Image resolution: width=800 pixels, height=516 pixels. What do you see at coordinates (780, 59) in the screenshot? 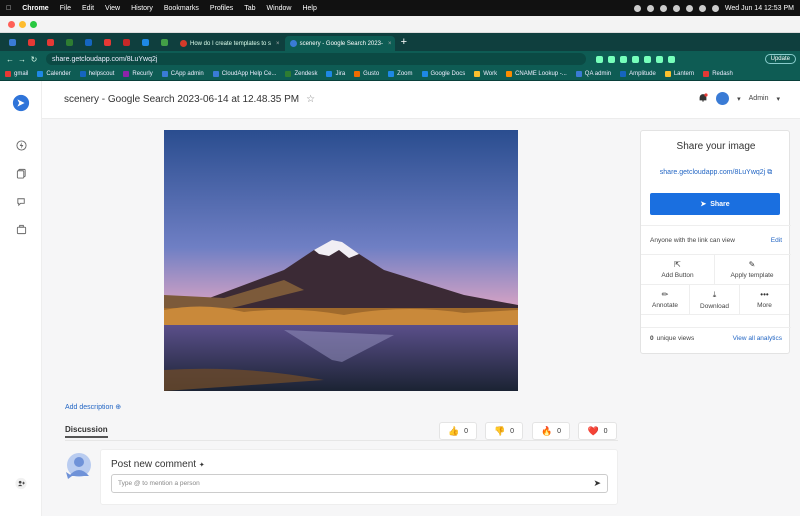
I see `update-button: Update` at bounding box center [780, 59].